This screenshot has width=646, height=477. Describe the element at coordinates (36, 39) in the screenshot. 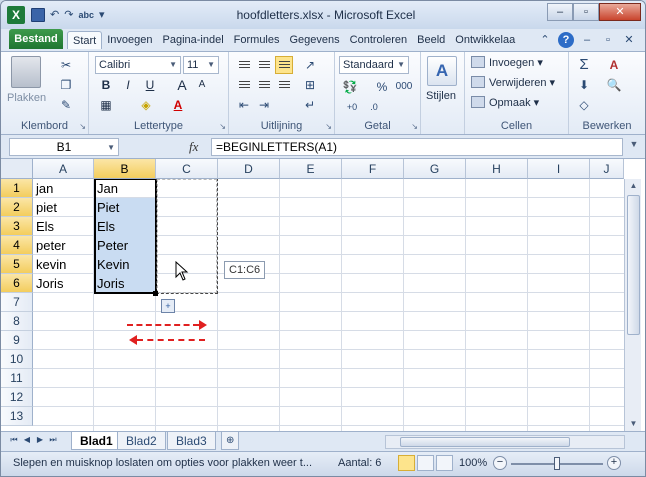

I see `tab-file: Bestand` at that location.